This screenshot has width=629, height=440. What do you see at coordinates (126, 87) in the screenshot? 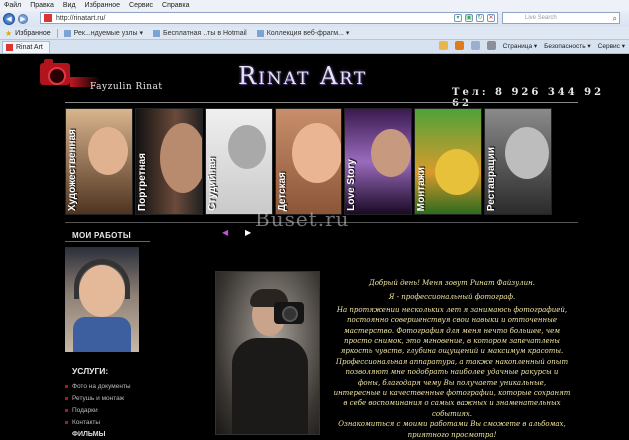
I see `logo-name: Fayzulin Rinat` at bounding box center [126, 87].